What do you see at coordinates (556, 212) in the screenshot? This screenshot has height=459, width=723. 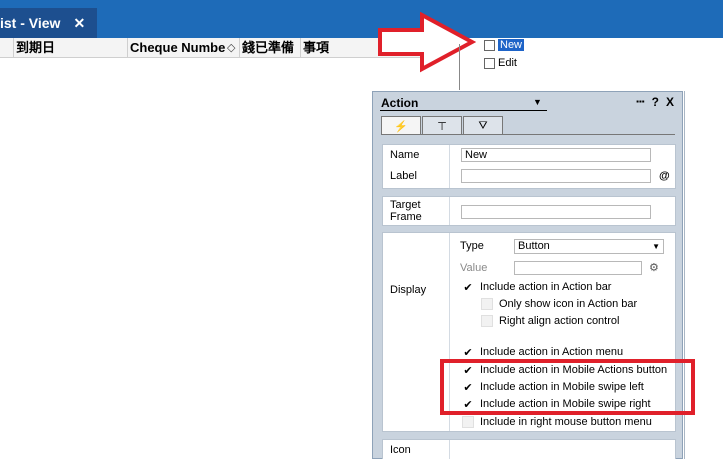 I see `target-frame-field` at bounding box center [556, 212].